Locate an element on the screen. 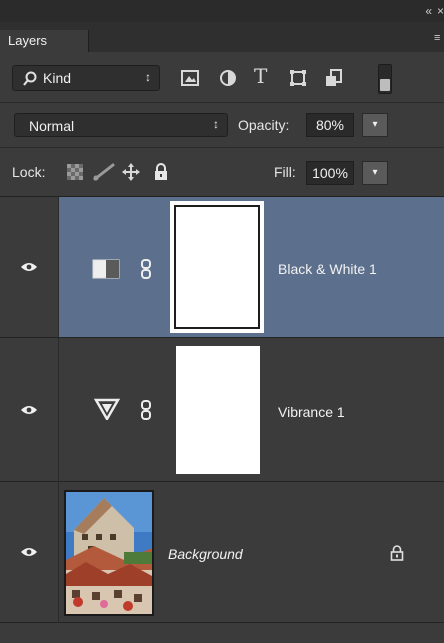  lock-image-pixels-icon is located at coordinates (104, 172).